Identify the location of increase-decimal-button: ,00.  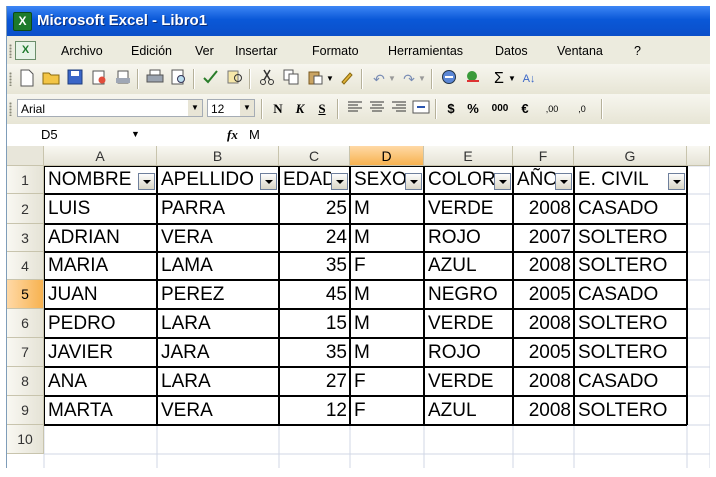
(552, 109).